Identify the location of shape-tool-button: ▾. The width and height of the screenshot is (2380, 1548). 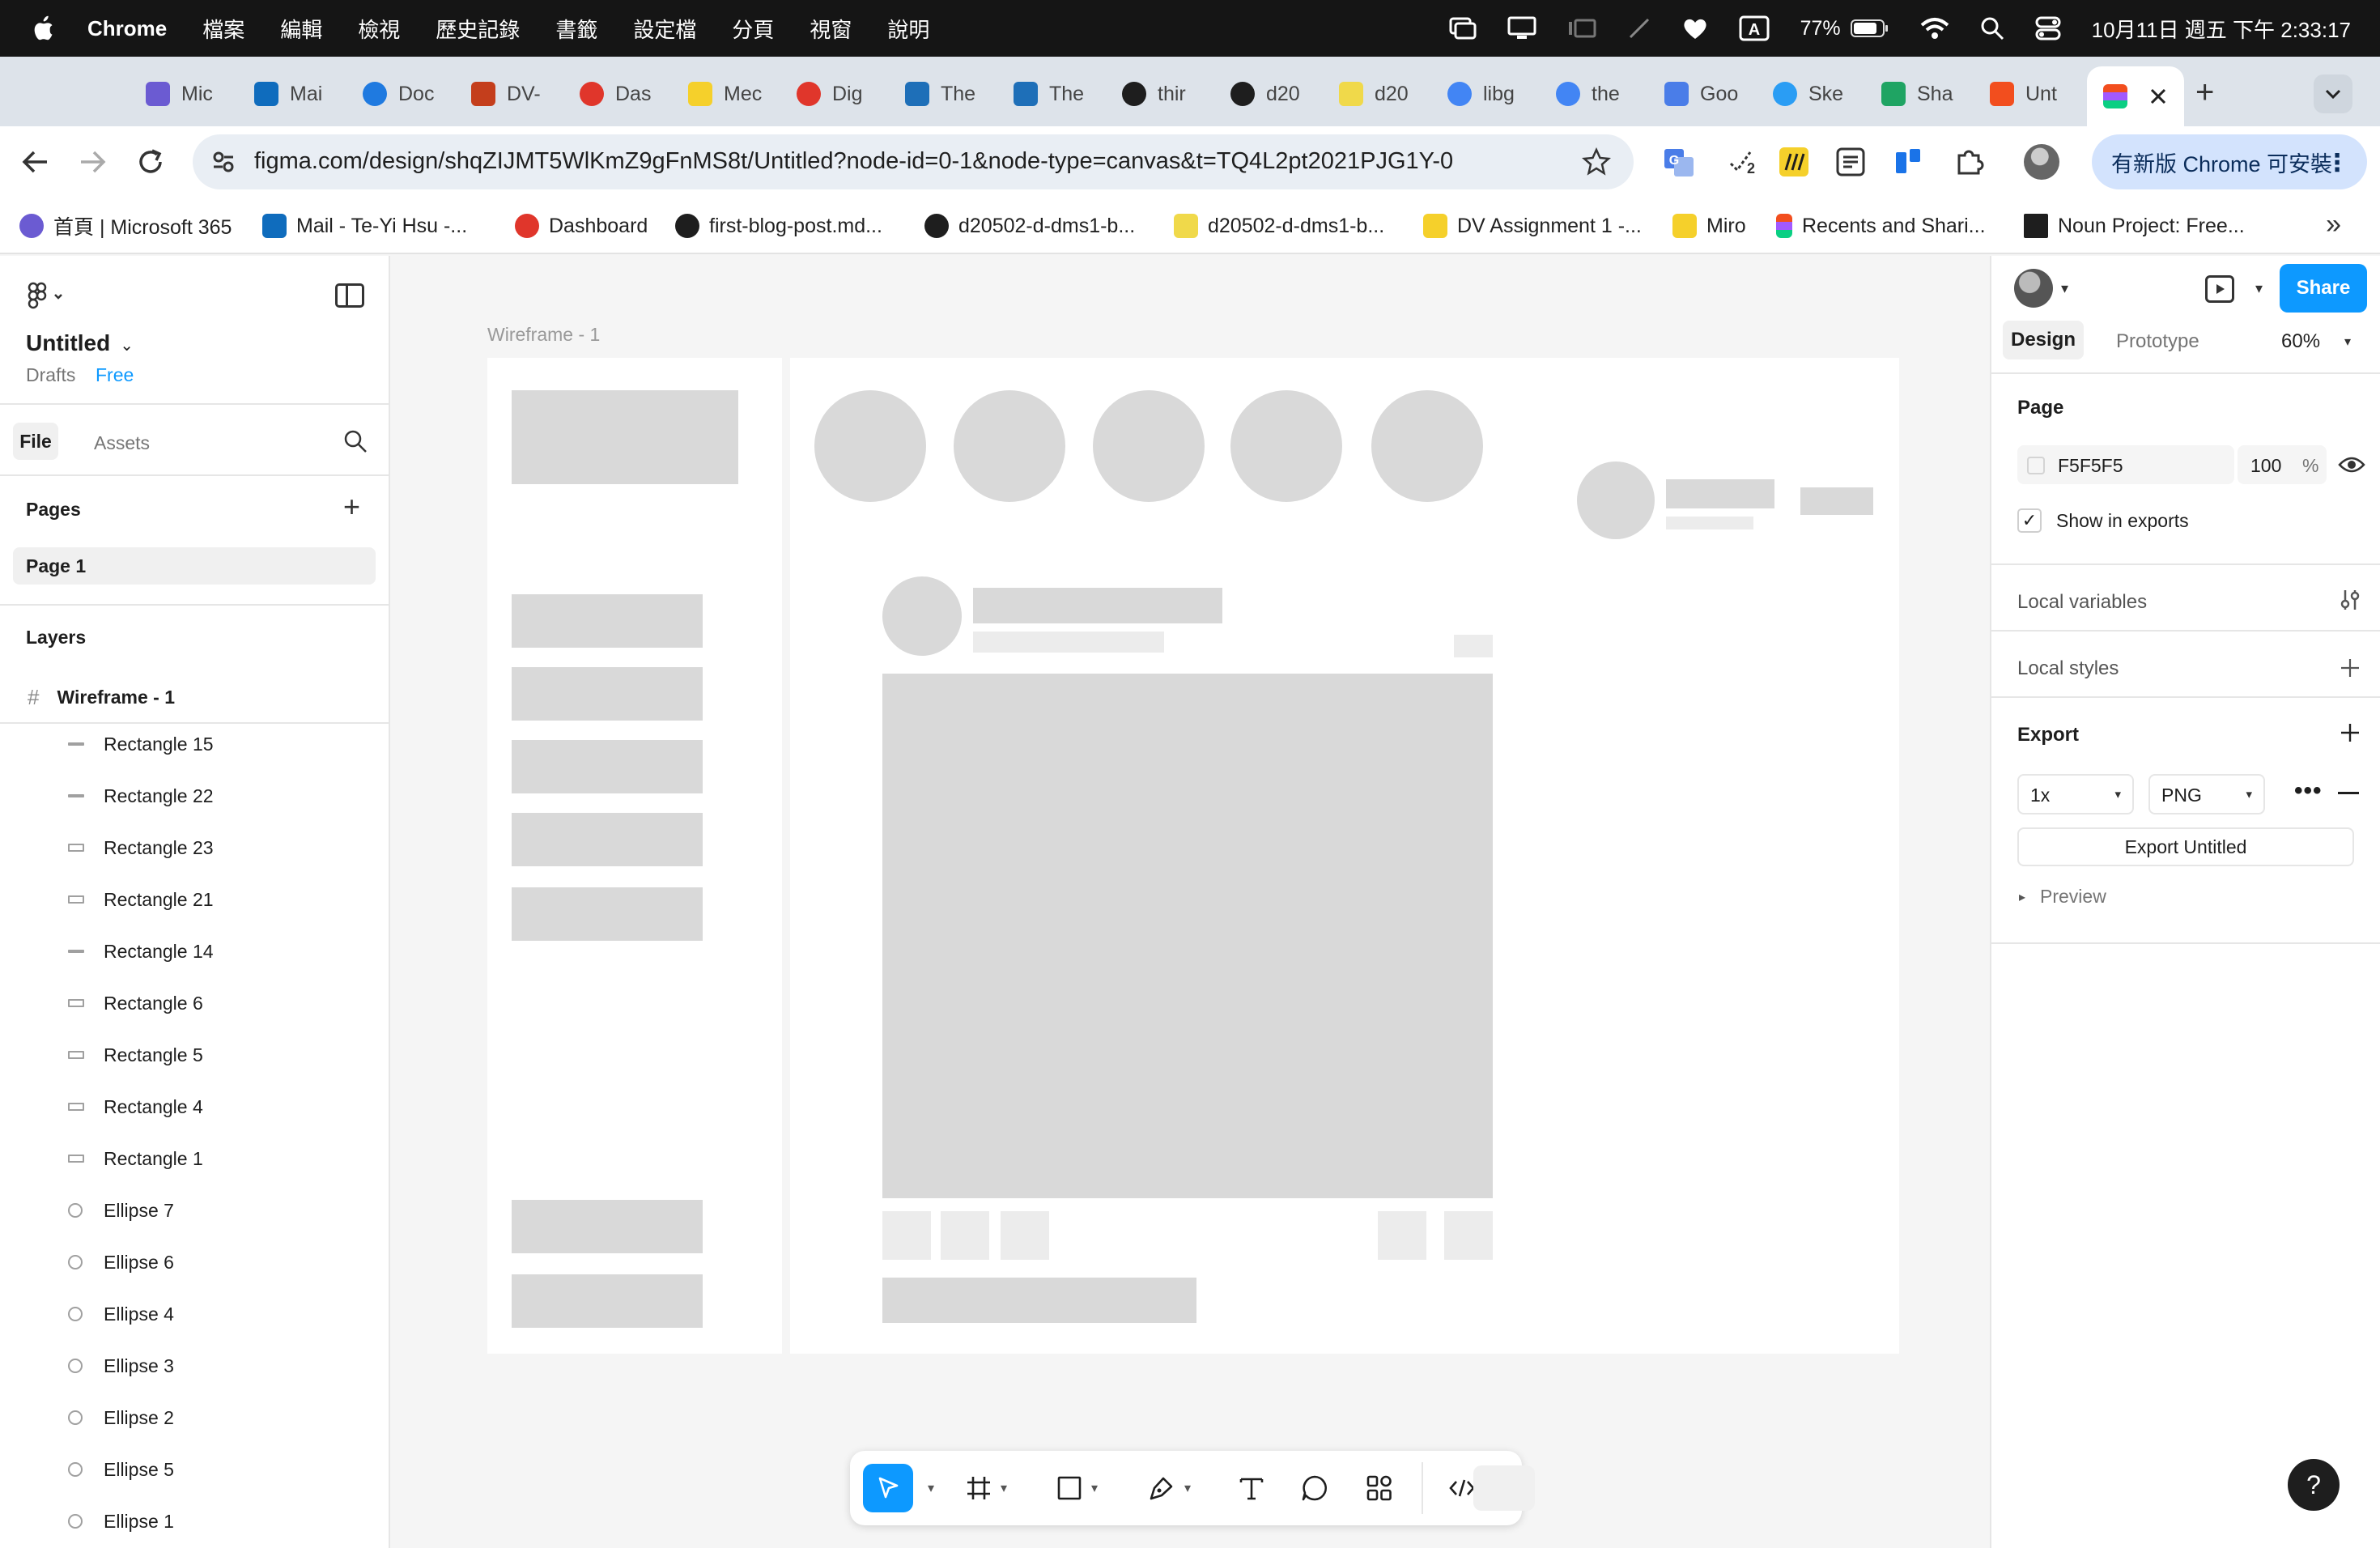
(1076, 1488).